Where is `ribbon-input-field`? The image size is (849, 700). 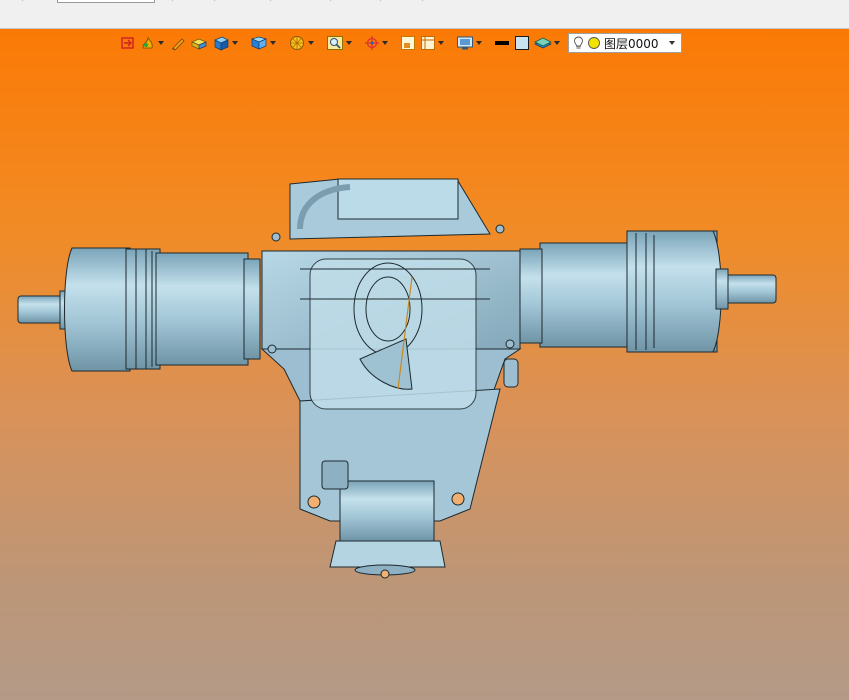
ribbon-input-field is located at coordinates (106, 1).